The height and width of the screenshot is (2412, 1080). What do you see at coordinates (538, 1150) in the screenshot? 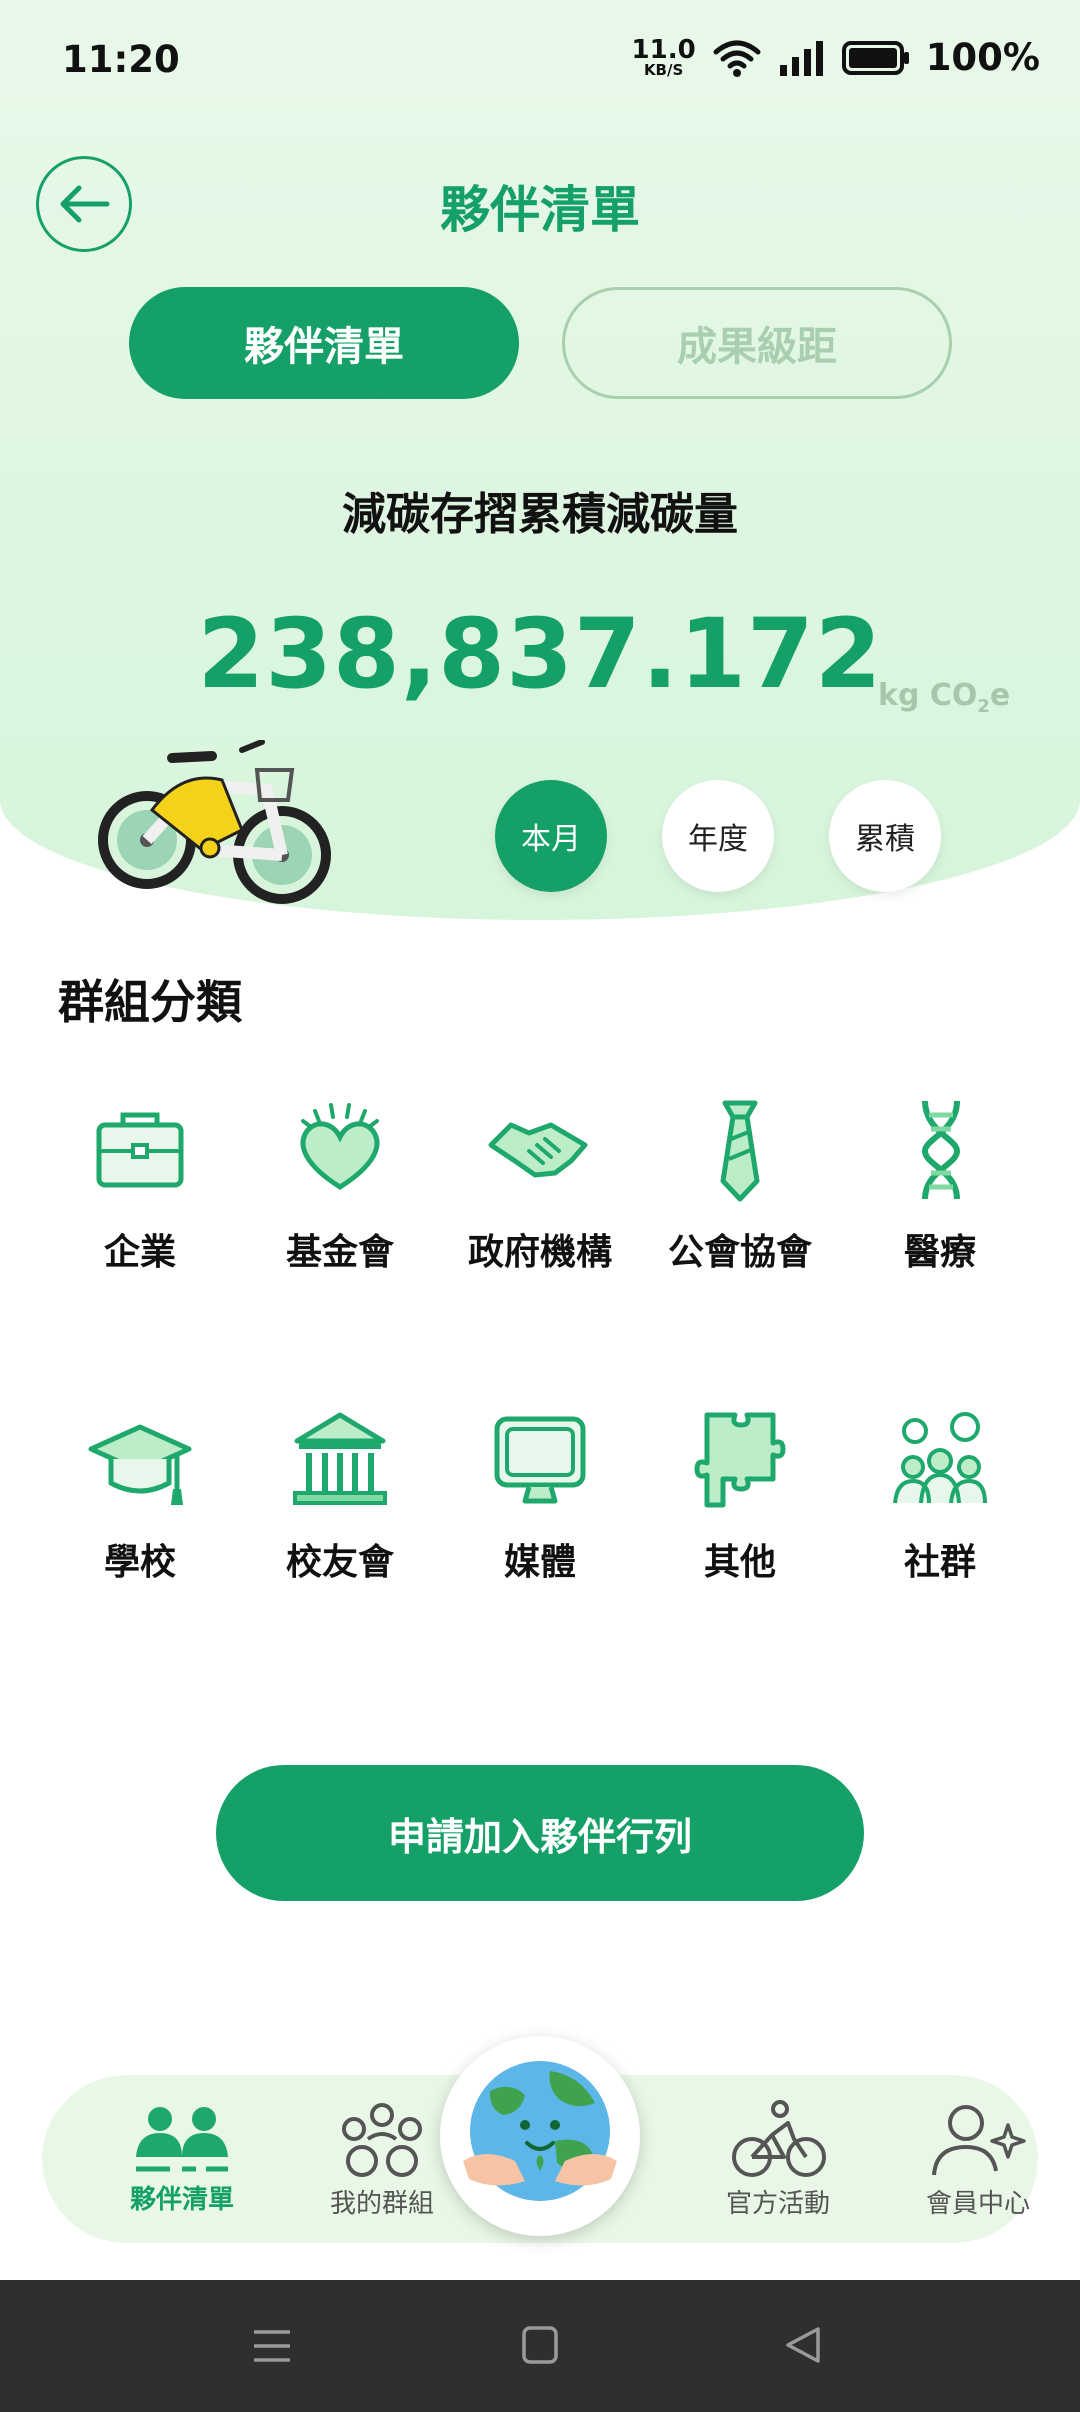
I see `handshake-icon` at bounding box center [538, 1150].